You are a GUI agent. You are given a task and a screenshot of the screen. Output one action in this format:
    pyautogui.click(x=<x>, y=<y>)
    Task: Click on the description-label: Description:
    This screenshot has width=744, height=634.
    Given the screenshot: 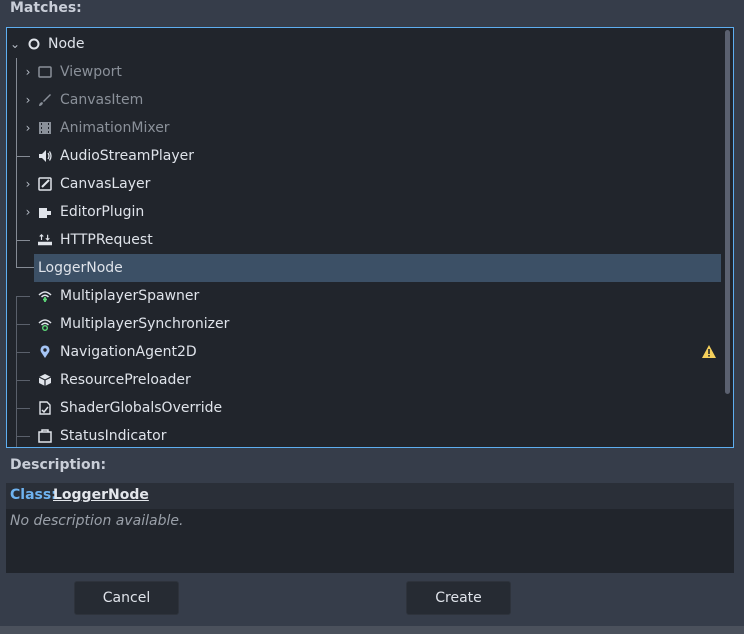 What is the action you would take?
    pyautogui.click(x=58, y=465)
    